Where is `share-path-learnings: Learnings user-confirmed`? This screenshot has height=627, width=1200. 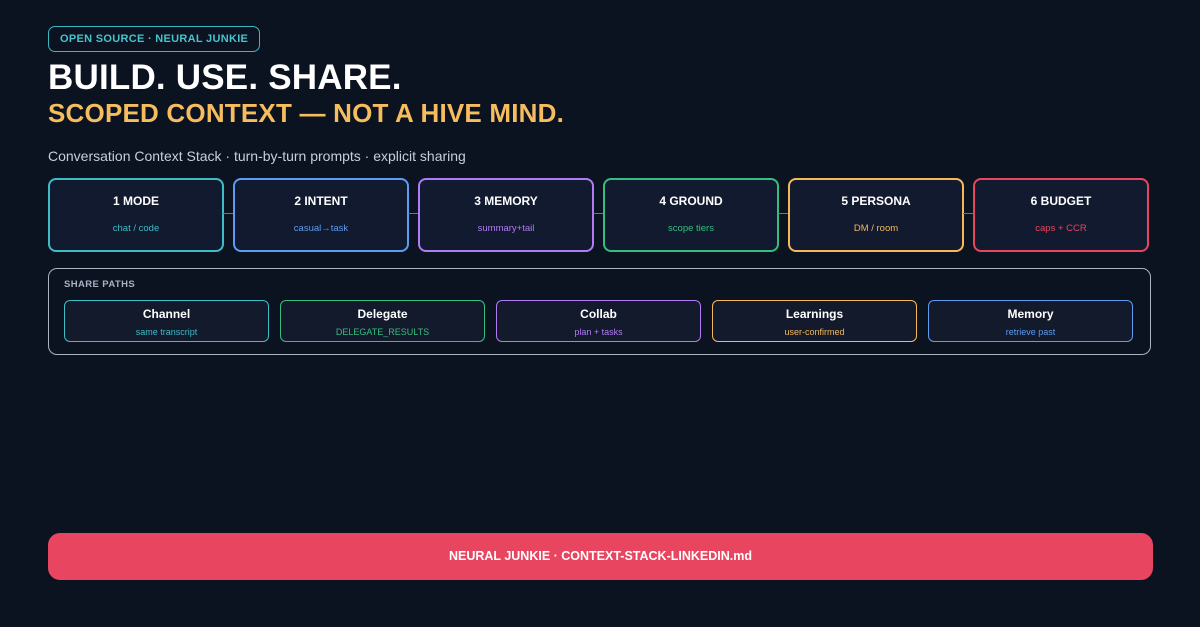 share-path-learnings: Learnings user-confirmed is located at coordinates (814, 321).